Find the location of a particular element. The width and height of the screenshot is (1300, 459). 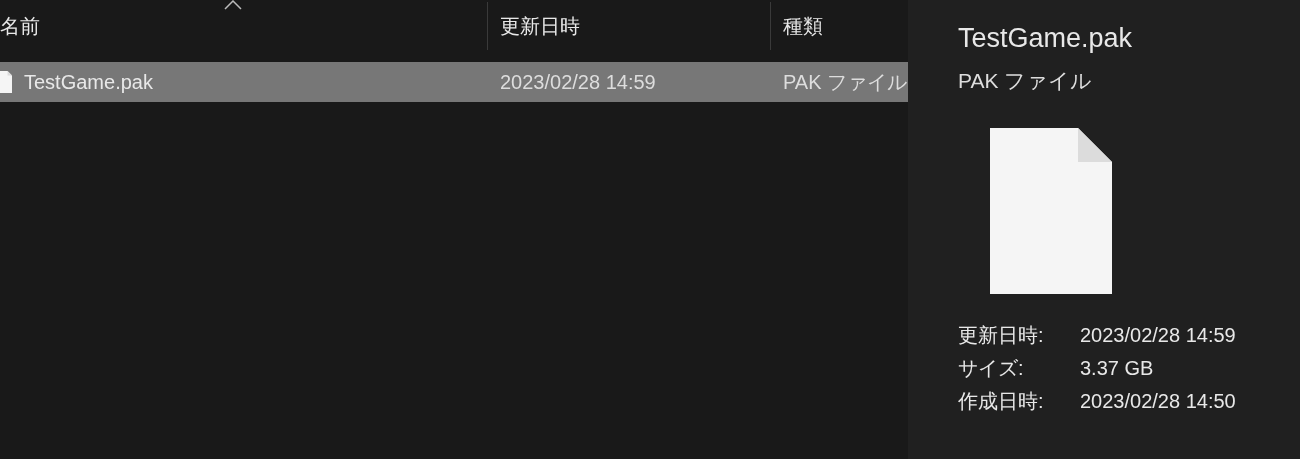

file-name: TestGame.pak is located at coordinates (88, 82).